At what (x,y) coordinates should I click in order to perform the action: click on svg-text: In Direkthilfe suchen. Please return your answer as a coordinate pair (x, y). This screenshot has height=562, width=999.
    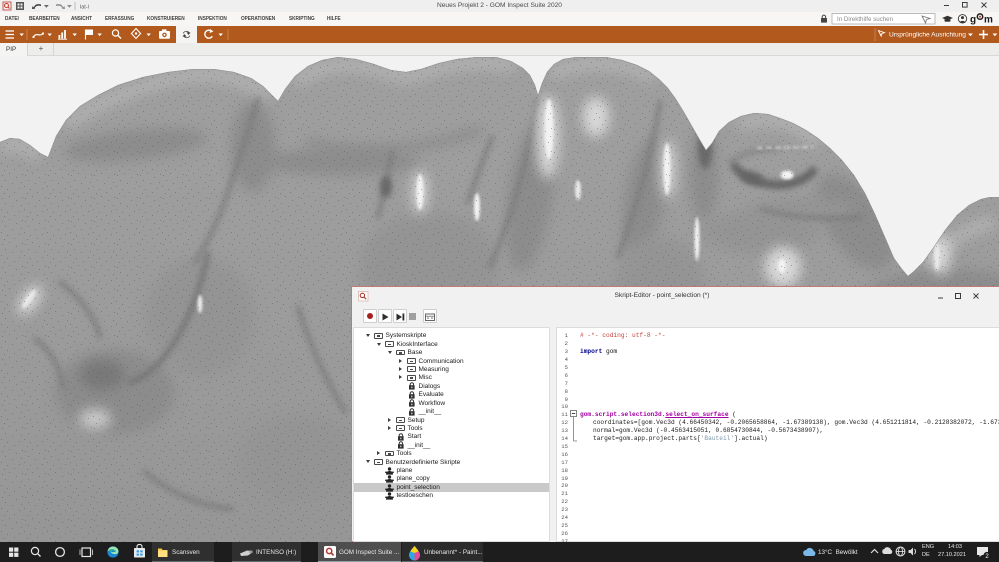
    Looking at the image, I should click on (865, 19).